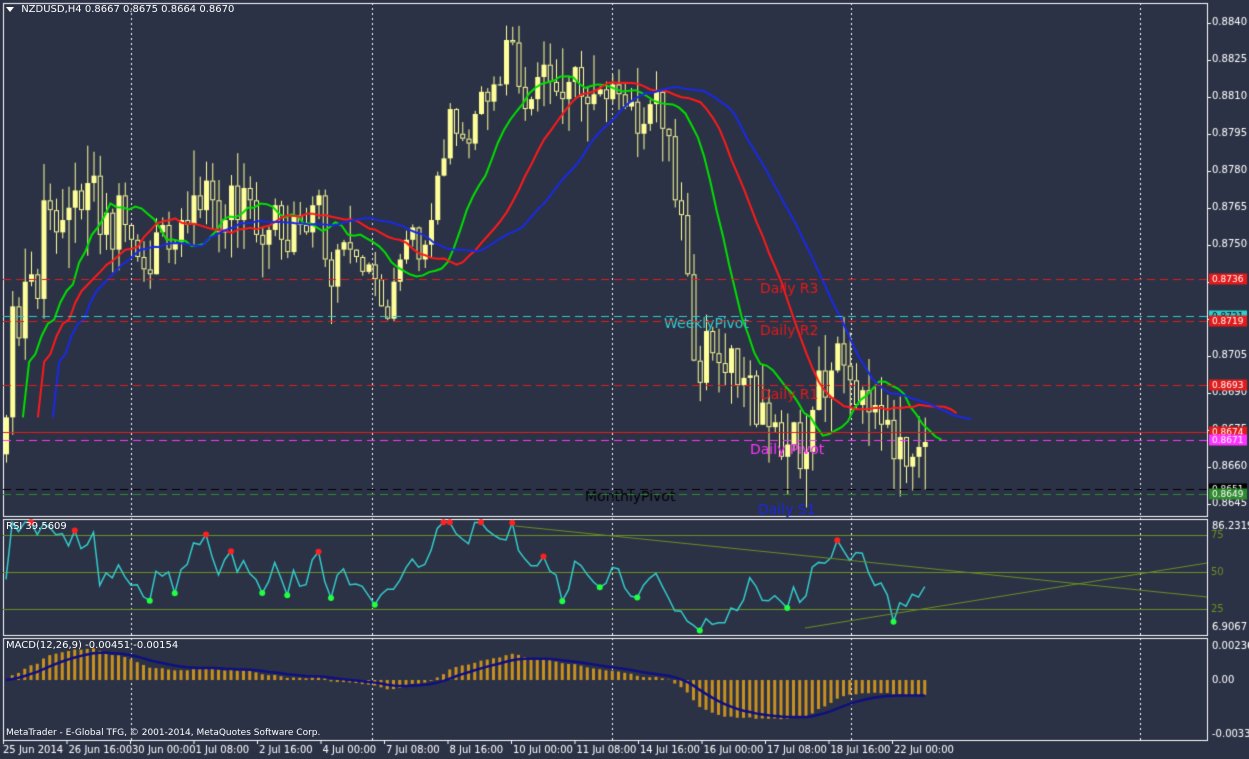 The height and width of the screenshot is (759, 1249). I want to click on symbol-name: NZDUSD,H4, so click(51, 9).